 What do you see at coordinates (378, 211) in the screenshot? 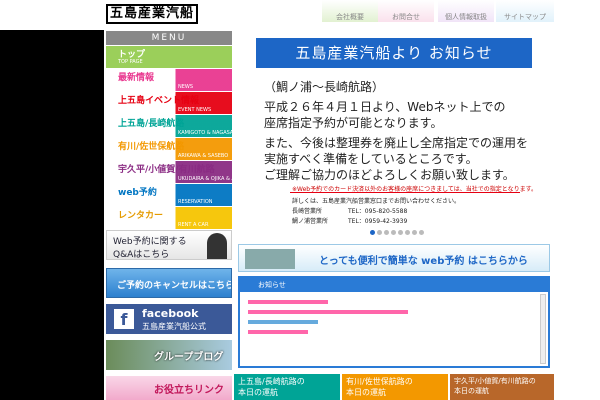
I see `office-tel: TEL：095-820-5588` at bounding box center [378, 211].